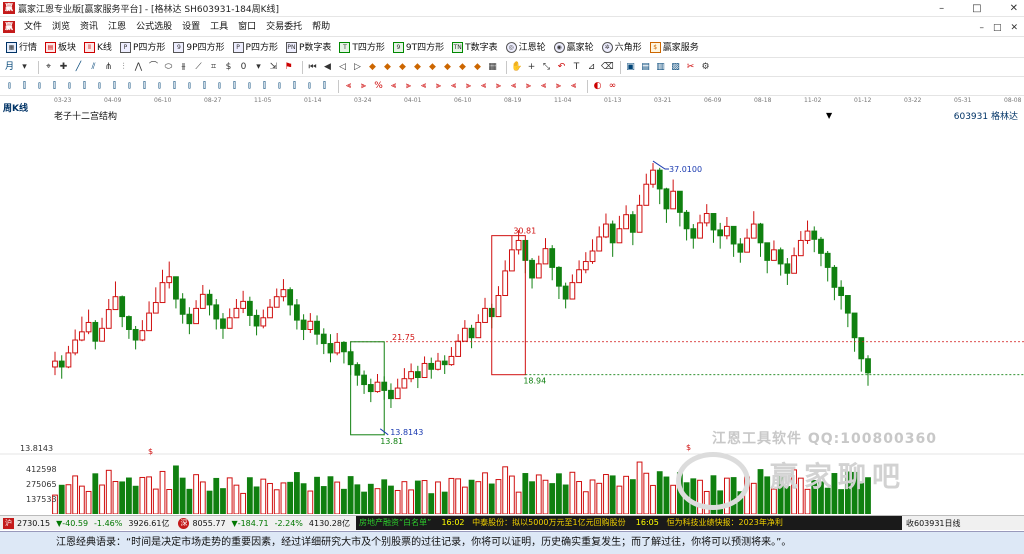 The height and width of the screenshot is (554, 1024). What do you see at coordinates (432, 67) in the screenshot?
I see `diamond-5-icon: ◆` at bounding box center [432, 67].